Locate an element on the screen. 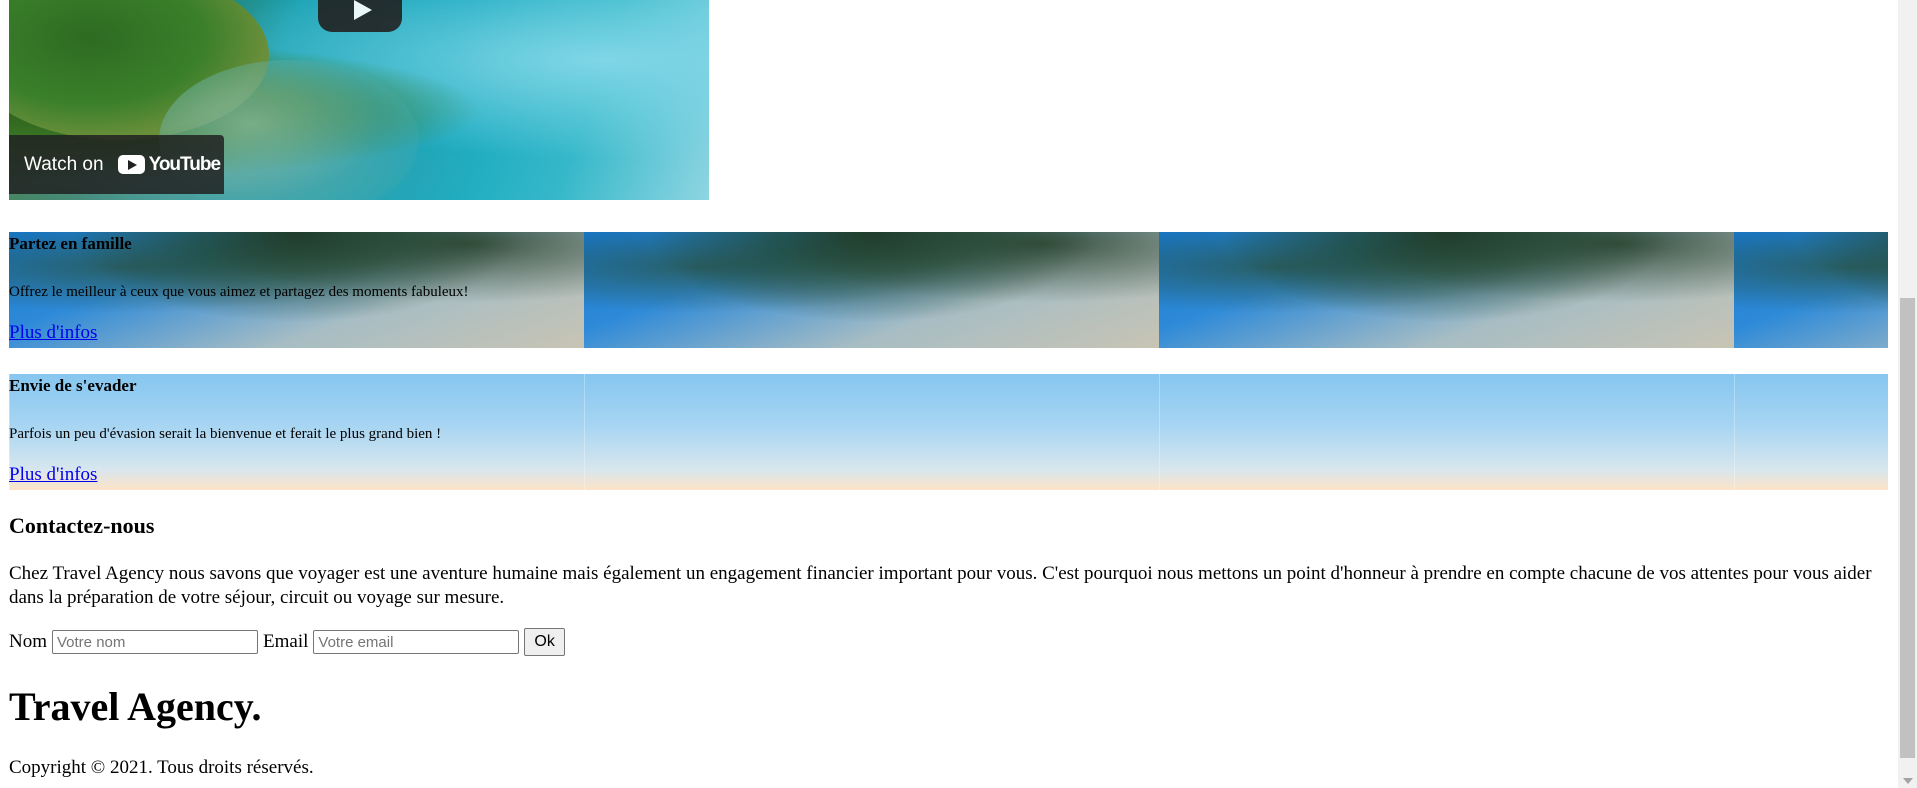 The height and width of the screenshot is (788, 1917). youtube-logo-icon is located at coordinates (131, 164).